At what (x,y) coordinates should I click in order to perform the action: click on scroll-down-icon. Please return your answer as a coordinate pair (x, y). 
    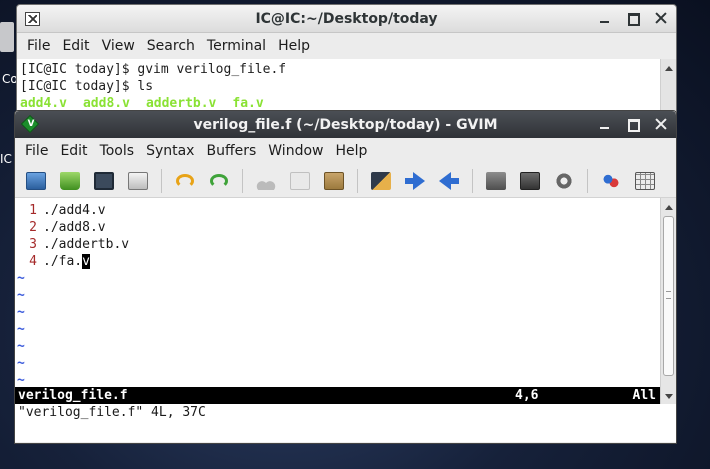
    Looking at the image, I should click on (668, 396).